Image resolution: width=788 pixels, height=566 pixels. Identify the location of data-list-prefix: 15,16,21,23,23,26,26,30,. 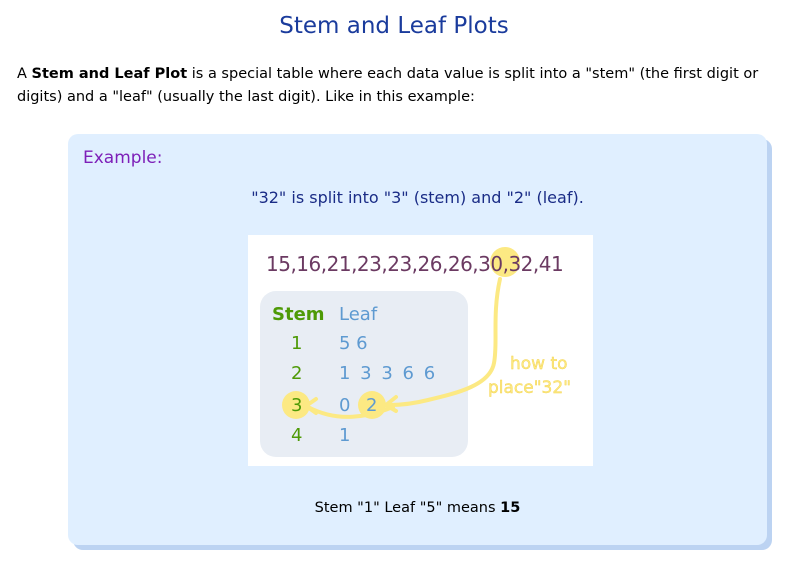
(387, 264).